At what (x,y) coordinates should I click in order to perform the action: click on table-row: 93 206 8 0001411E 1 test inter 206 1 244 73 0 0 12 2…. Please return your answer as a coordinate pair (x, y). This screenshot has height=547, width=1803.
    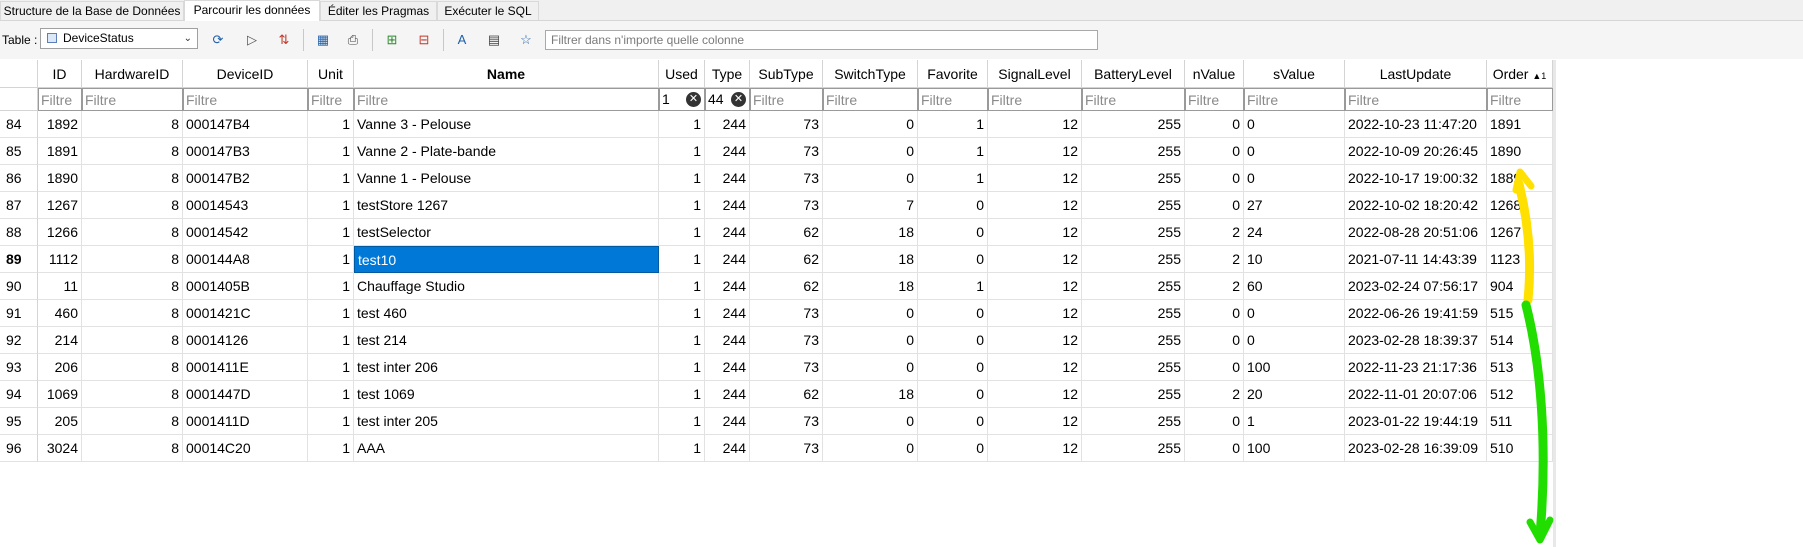
    Looking at the image, I should click on (776, 367).